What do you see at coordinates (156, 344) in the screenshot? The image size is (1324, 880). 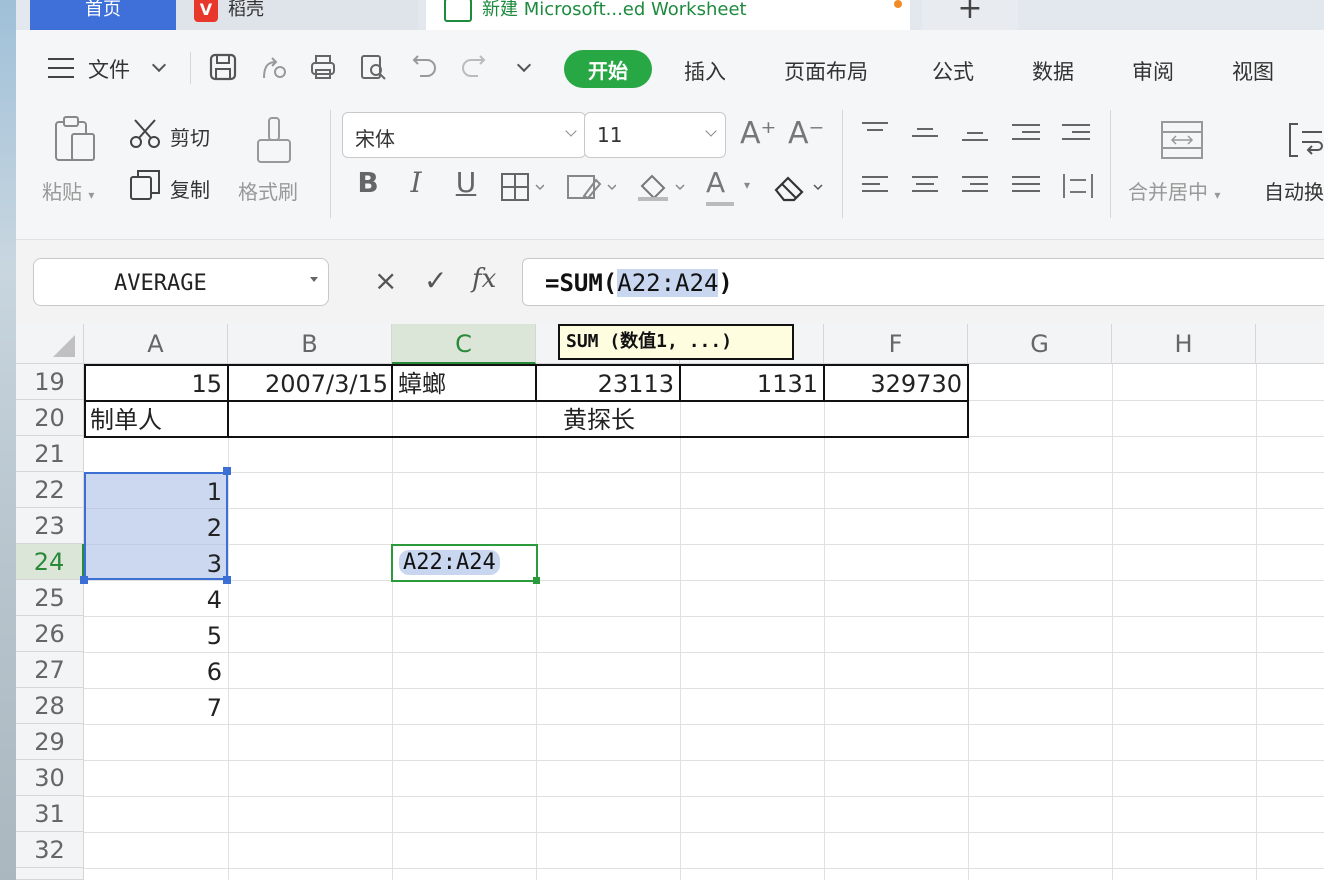 I see `column-header-a: A` at bounding box center [156, 344].